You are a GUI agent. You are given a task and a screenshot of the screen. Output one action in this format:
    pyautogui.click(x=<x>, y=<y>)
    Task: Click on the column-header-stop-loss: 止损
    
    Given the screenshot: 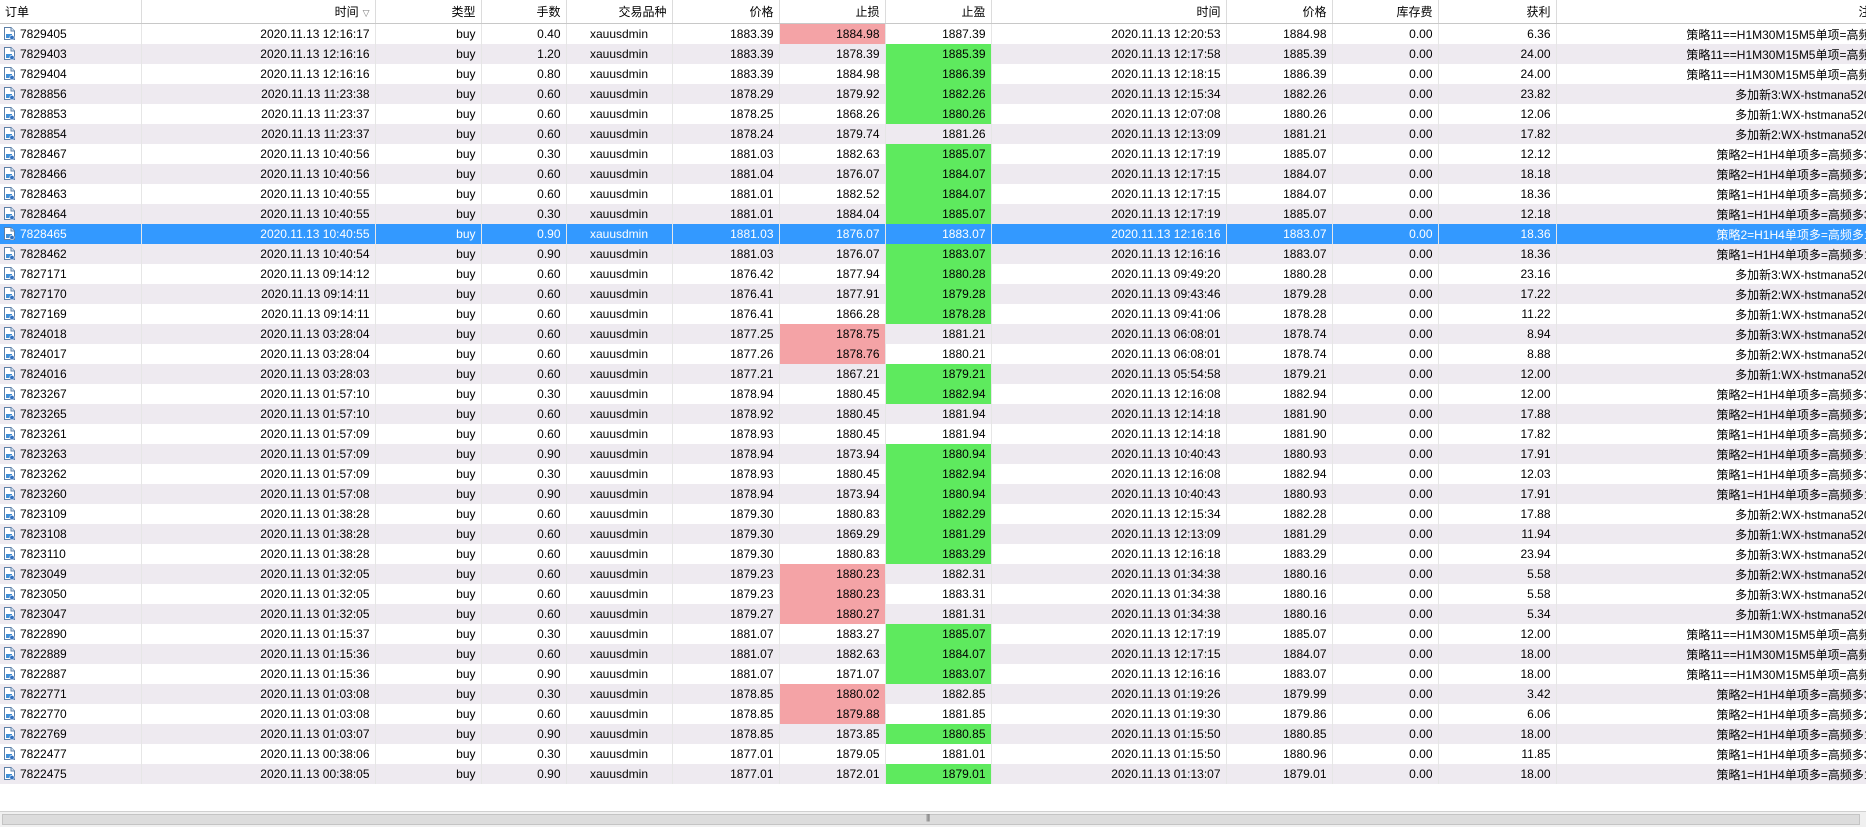 What is the action you would take?
    pyautogui.click(x=832, y=12)
    